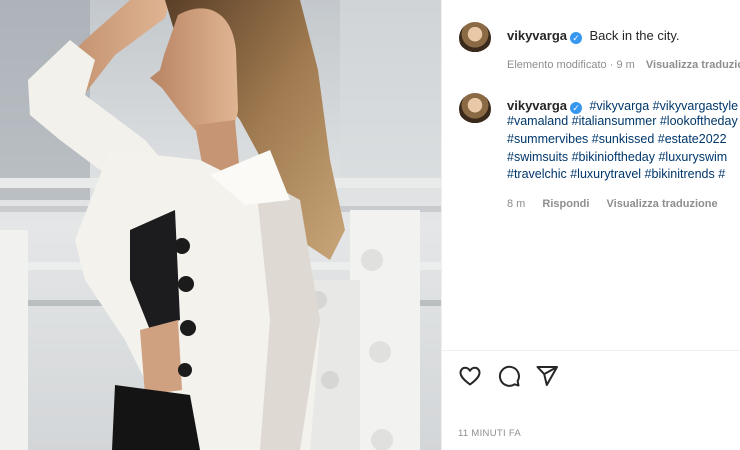 Image resolution: width=740 pixels, height=450 pixels. I want to click on edited-label: Elemento modificato, so click(557, 65).